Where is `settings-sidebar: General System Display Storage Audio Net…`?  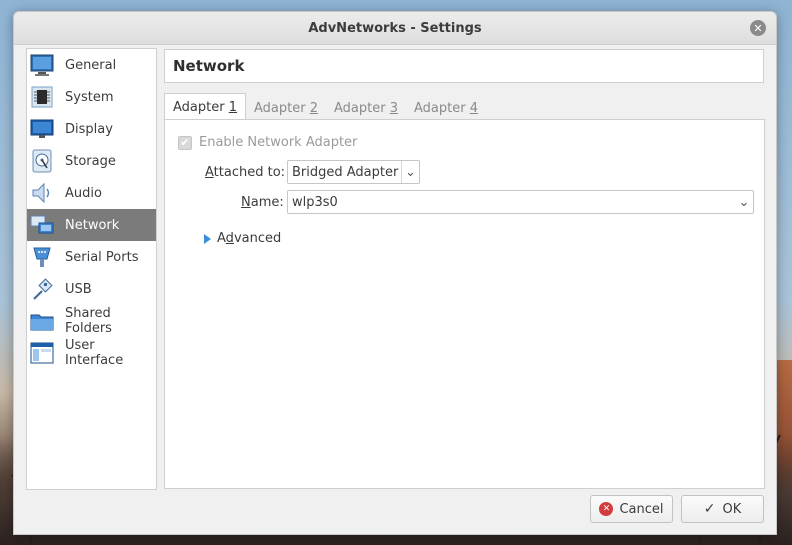
settings-sidebar: General System Display Storage Audio Net… is located at coordinates (91, 269).